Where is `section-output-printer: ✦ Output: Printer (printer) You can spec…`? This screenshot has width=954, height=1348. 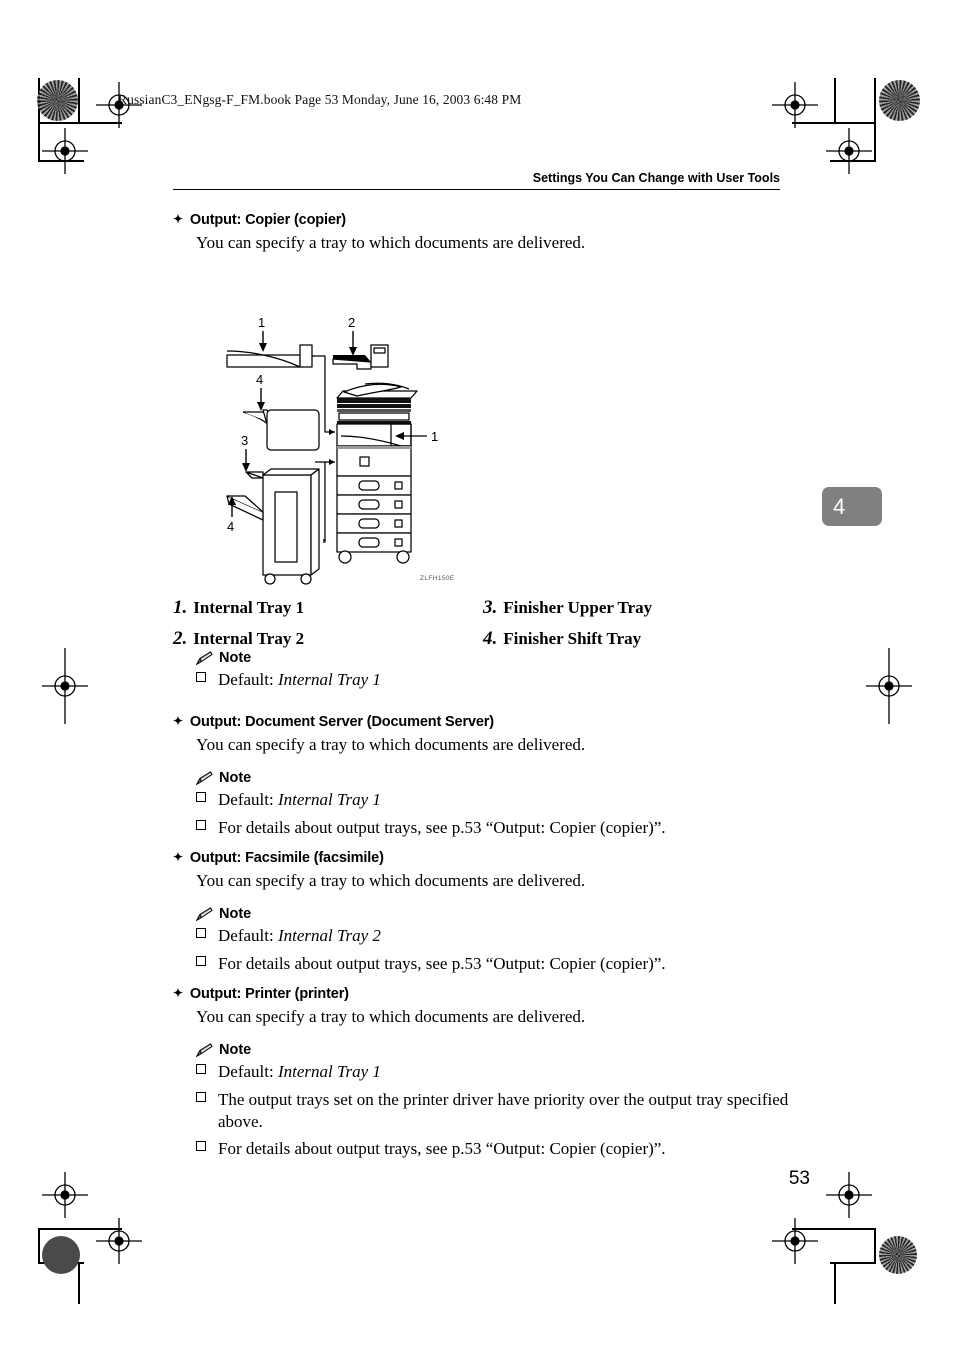 section-output-printer: ✦ Output: Printer (printer) You can spec… is located at coordinates (483, 1075).